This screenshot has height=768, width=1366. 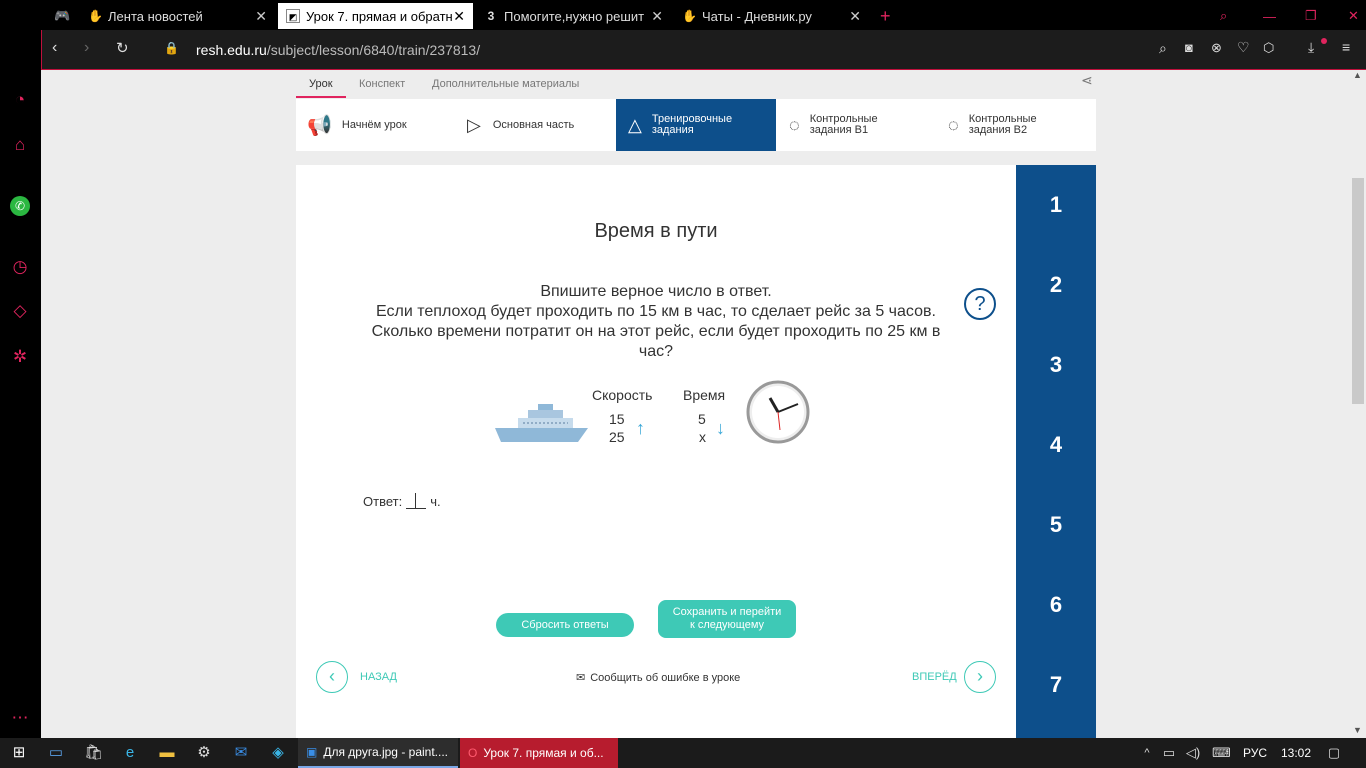 What do you see at coordinates (1357, 75) in the screenshot?
I see `scroll-up-icon: ▲` at bounding box center [1357, 75].